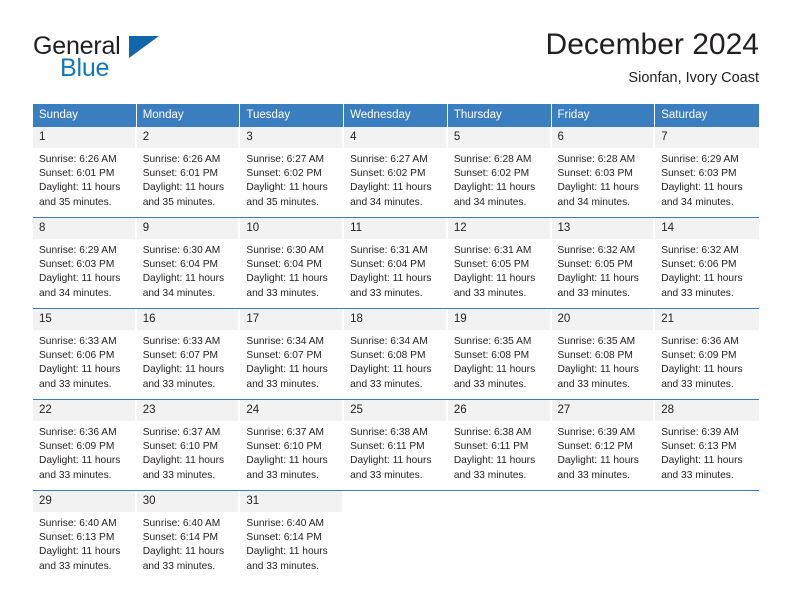  I want to click on weekday-header-monday: Monday, so click(188, 115).